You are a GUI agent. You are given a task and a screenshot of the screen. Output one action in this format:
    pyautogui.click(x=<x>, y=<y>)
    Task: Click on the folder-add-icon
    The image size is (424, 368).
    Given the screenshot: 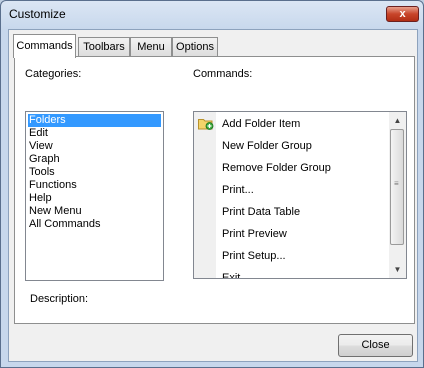 What is the action you would take?
    pyautogui.click(x=206, y=124)
    